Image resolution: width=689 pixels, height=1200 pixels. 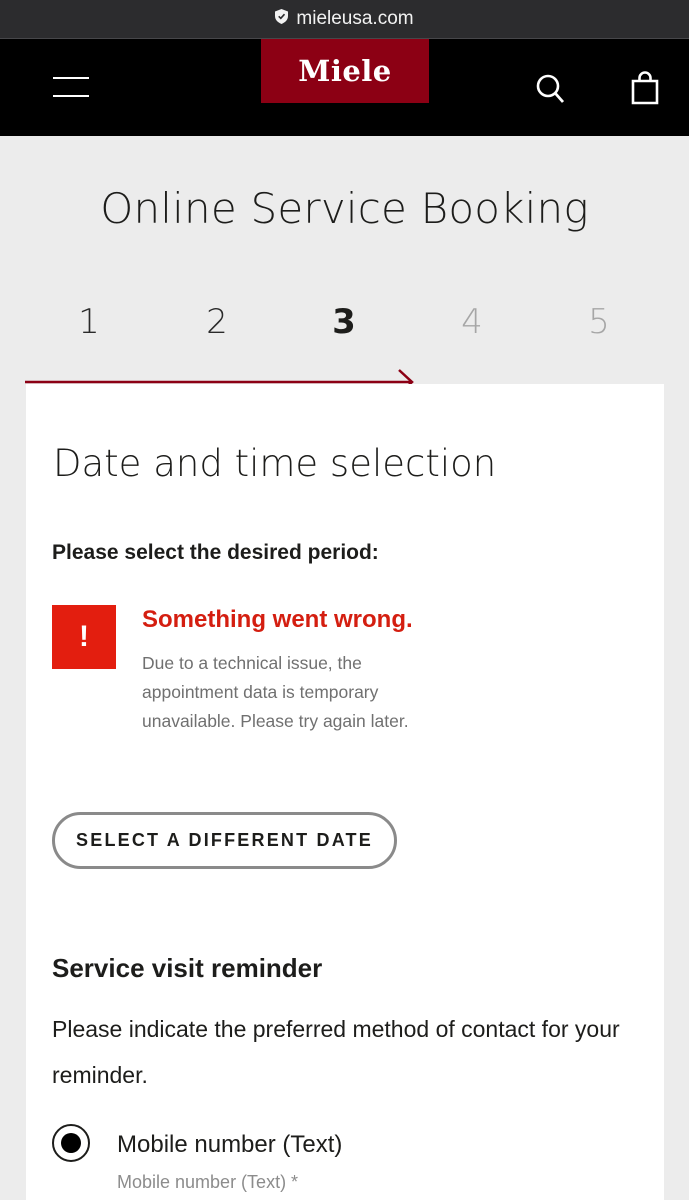 I want to click on site-header: Miele, so click(x=344, y=87).